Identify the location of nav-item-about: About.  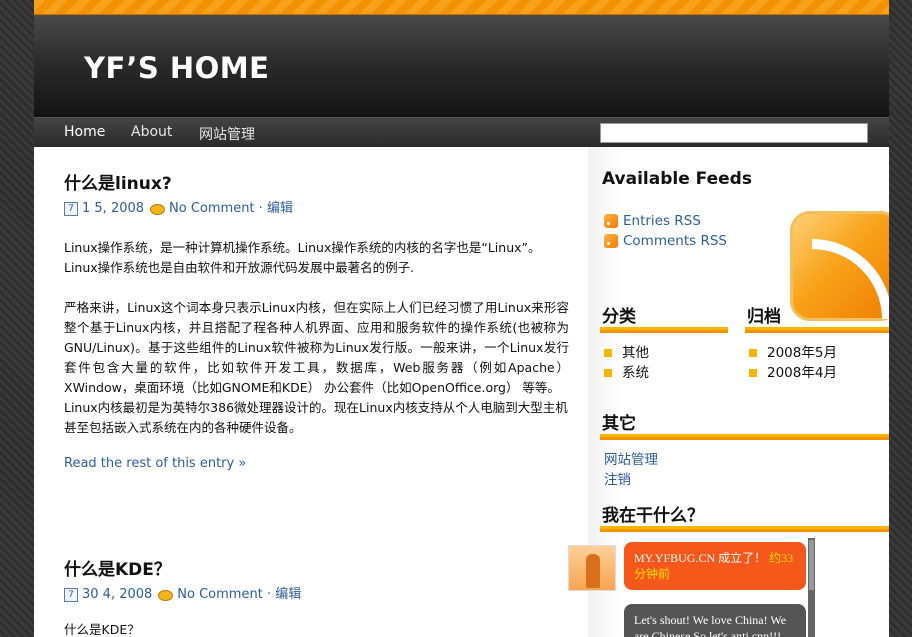
(151, 132).